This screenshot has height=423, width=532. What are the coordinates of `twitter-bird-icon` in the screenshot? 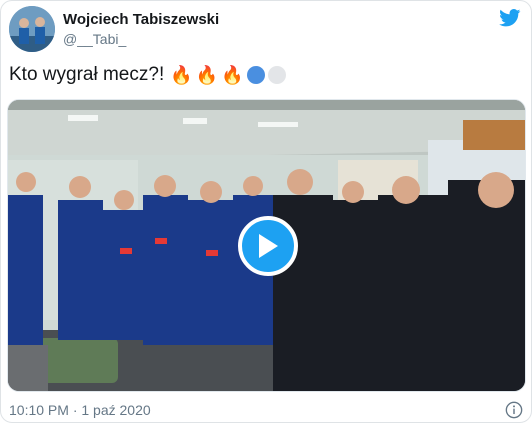 It's located at (510, 18).